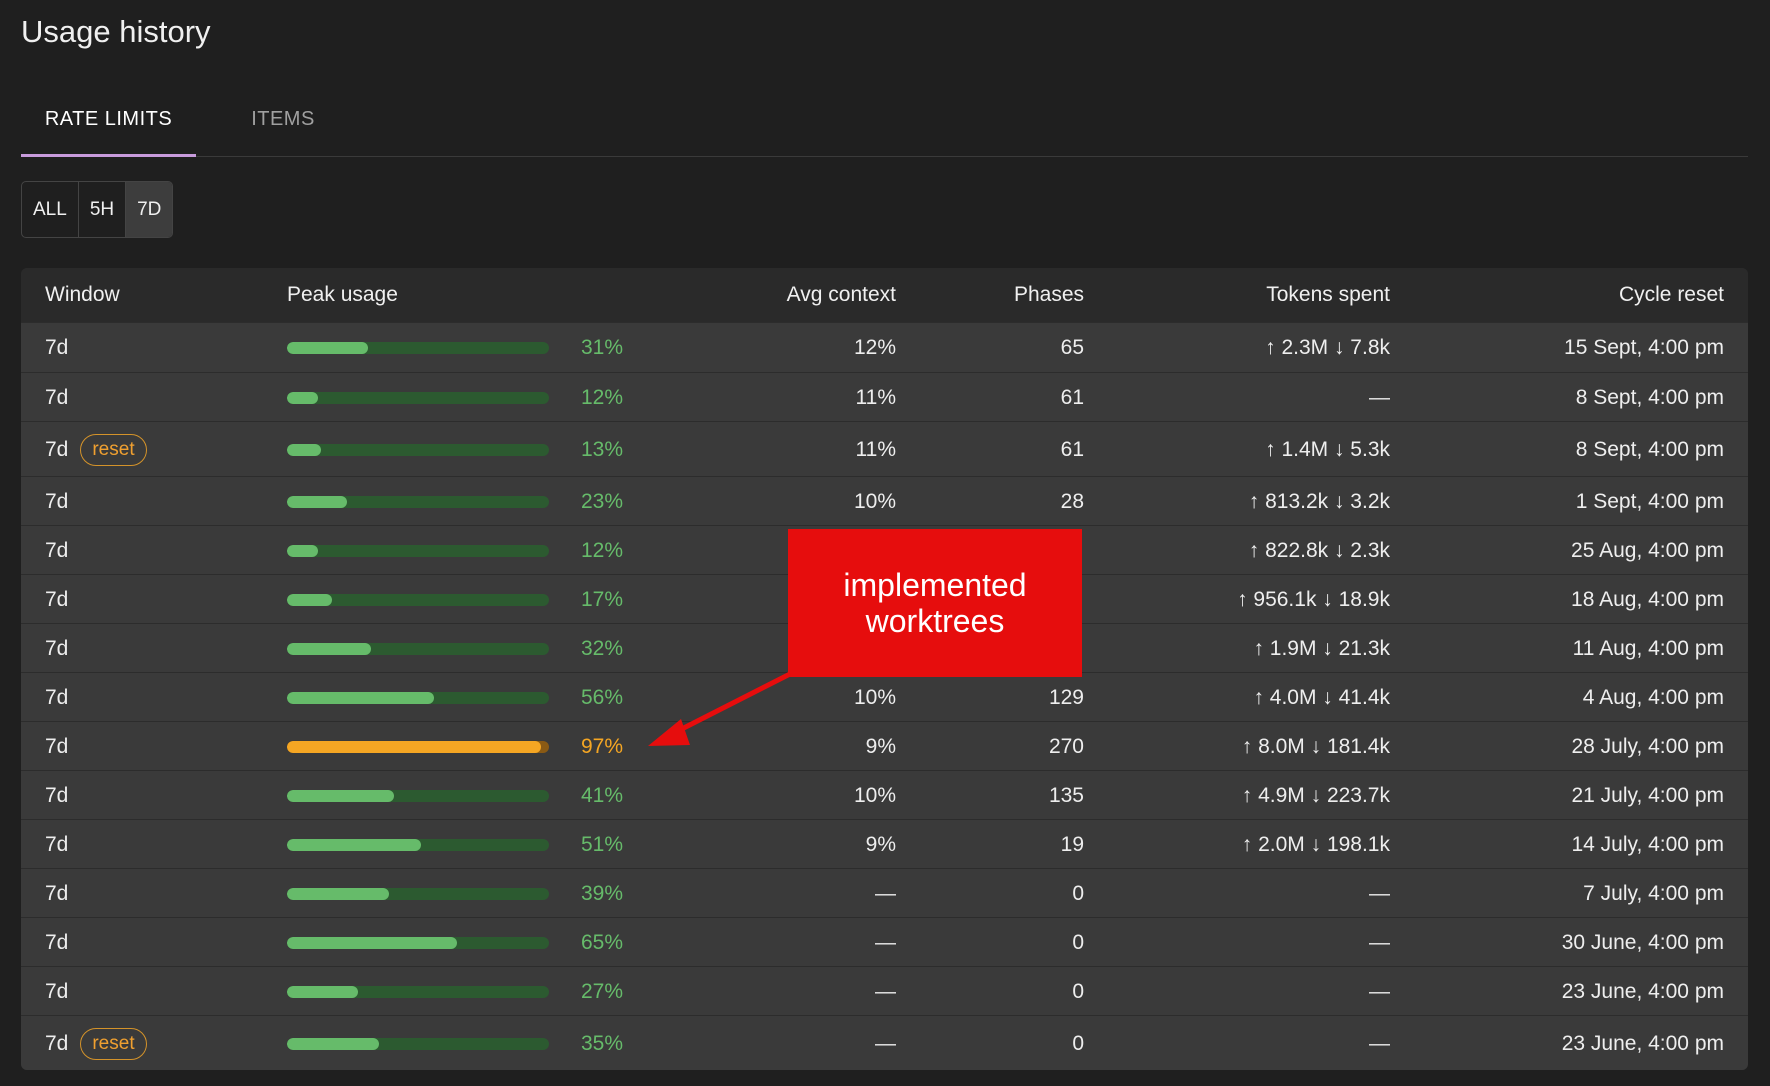 The height and width of the screenshot is (1086, 1770). What do you see at coordinates (1321, 697) in the screenshot?
I see `tokens-spent-value: ↑ 4.0M ↓ 41.4k` at bounding box center [1321, 697].